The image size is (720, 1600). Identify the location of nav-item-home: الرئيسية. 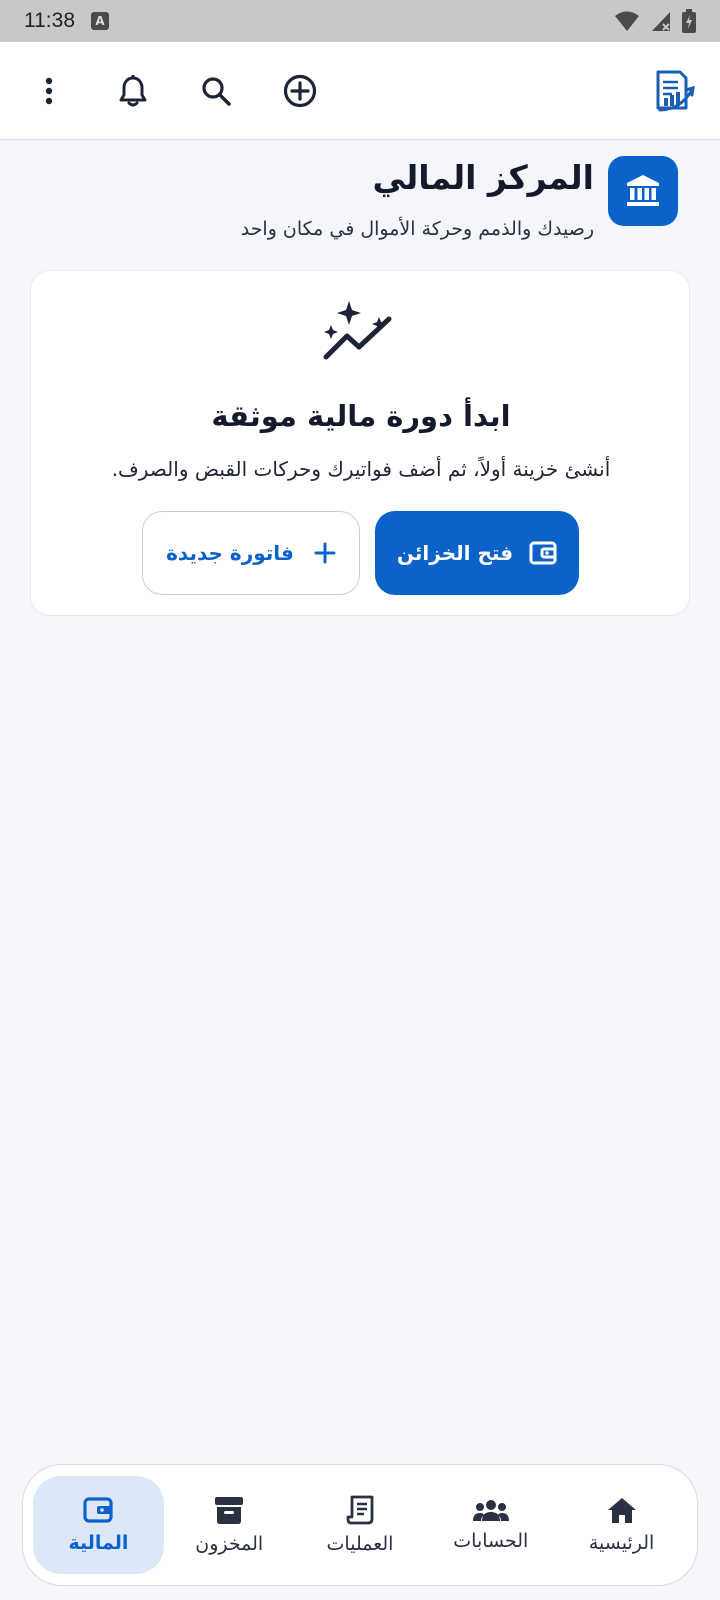
(621, 1525).